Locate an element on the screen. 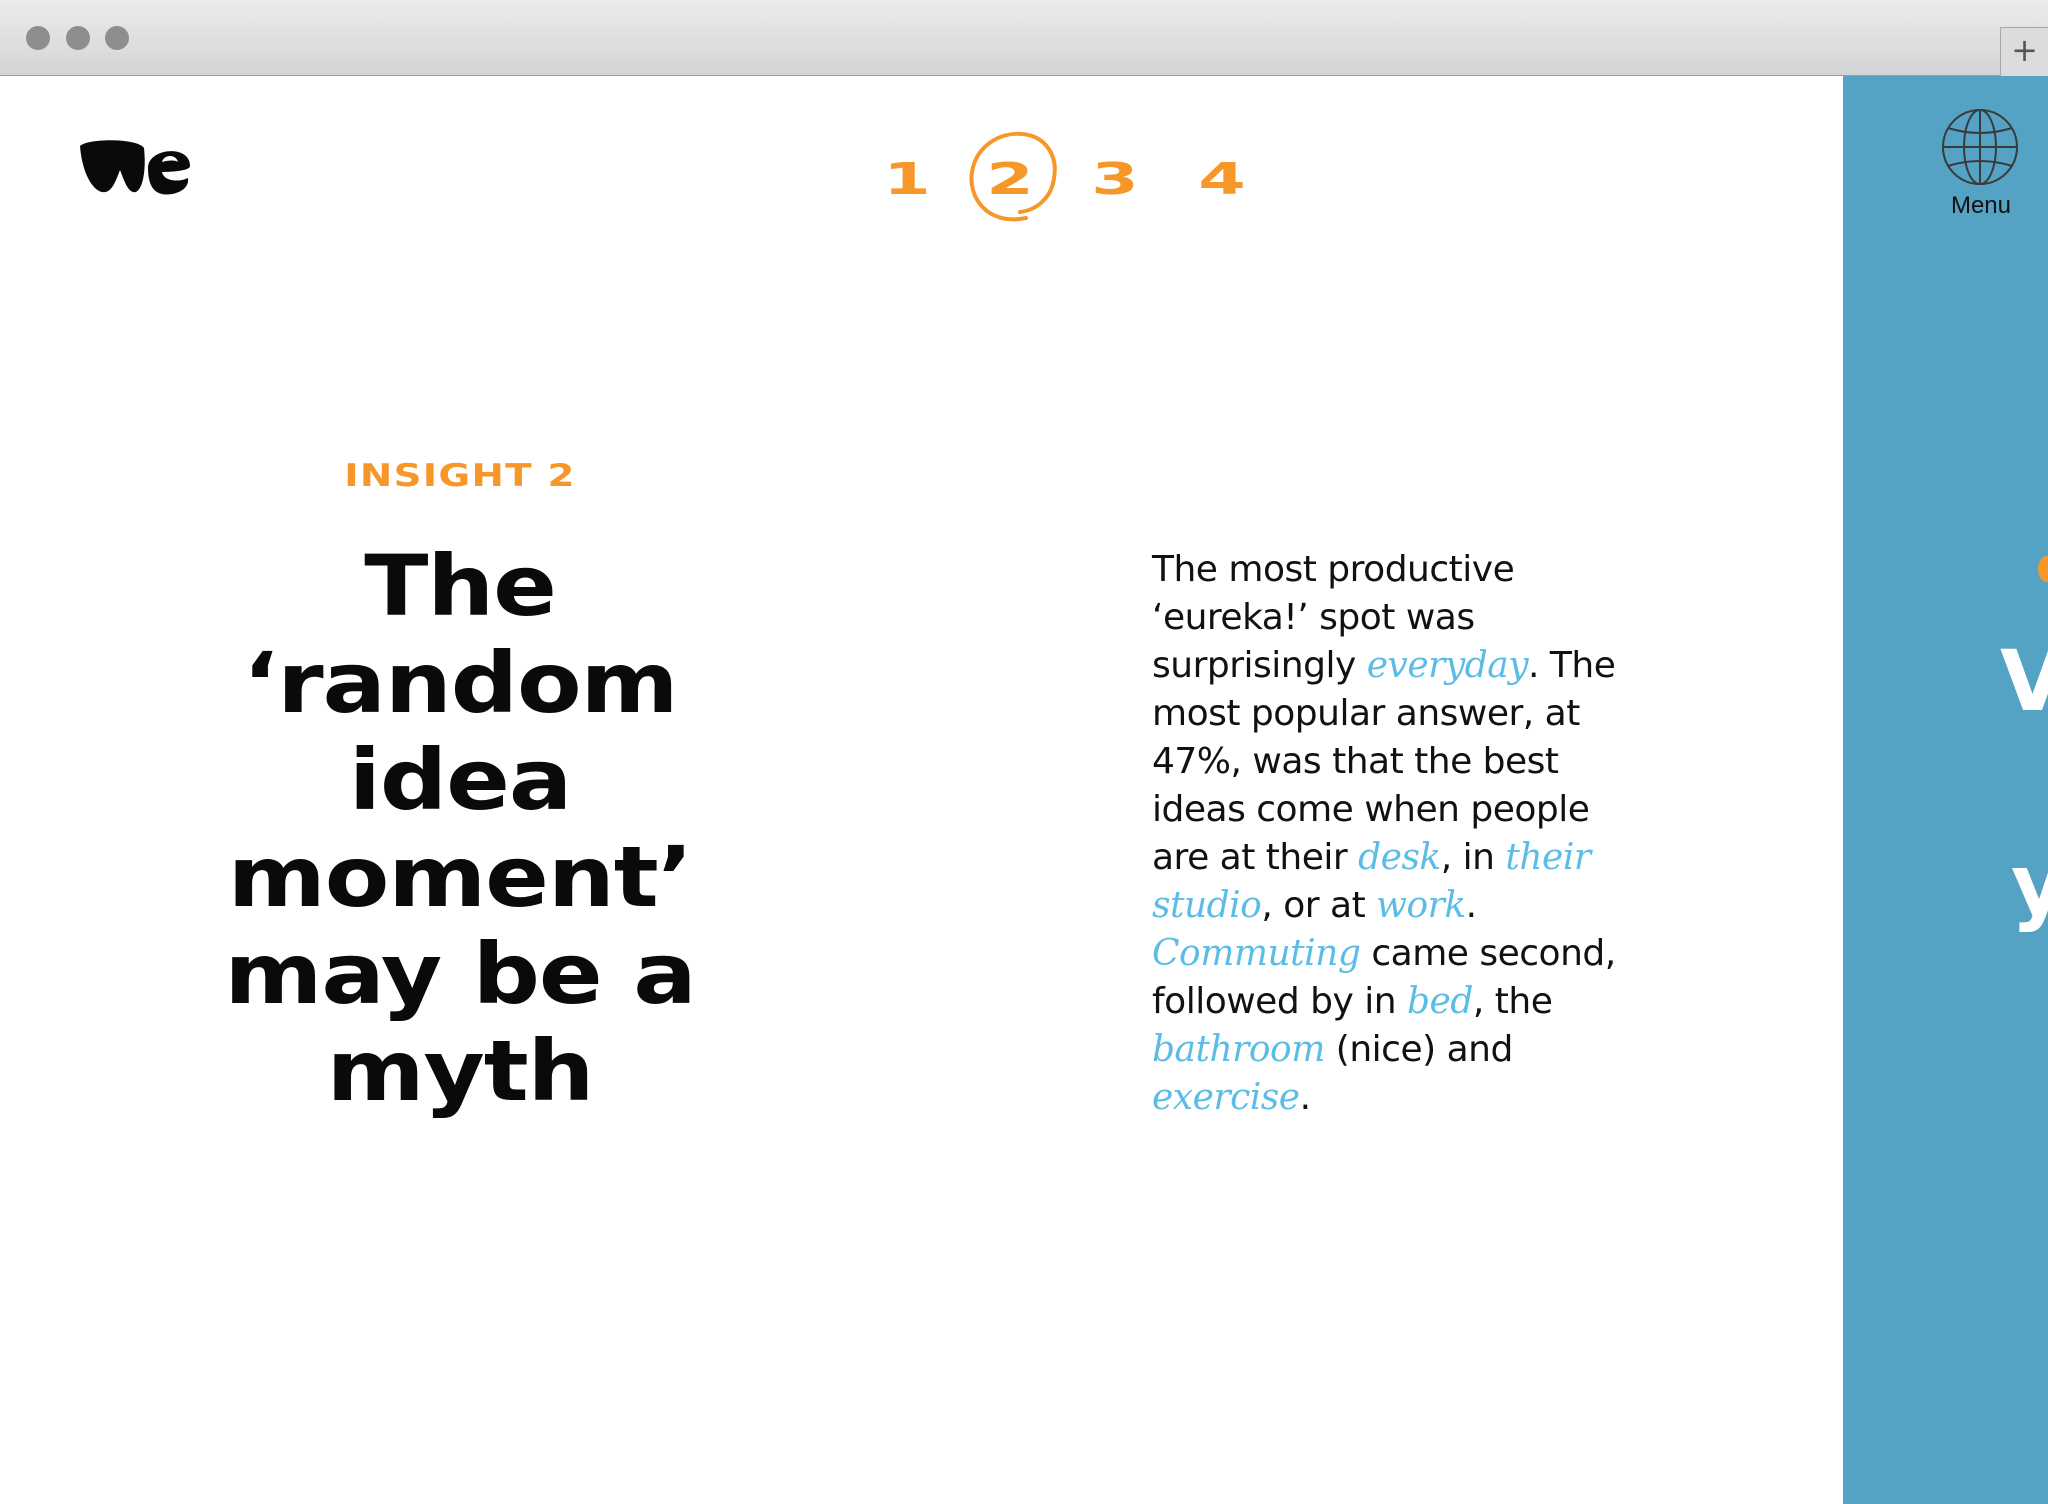  pager-item-1: 1 is located at coordinates (907, 179).